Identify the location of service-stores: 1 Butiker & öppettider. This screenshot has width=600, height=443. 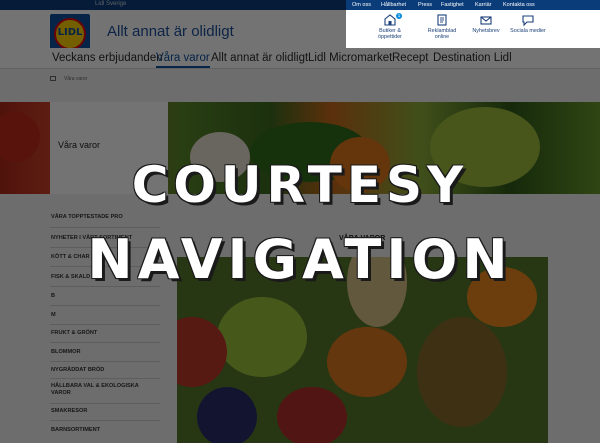
(390, 26).